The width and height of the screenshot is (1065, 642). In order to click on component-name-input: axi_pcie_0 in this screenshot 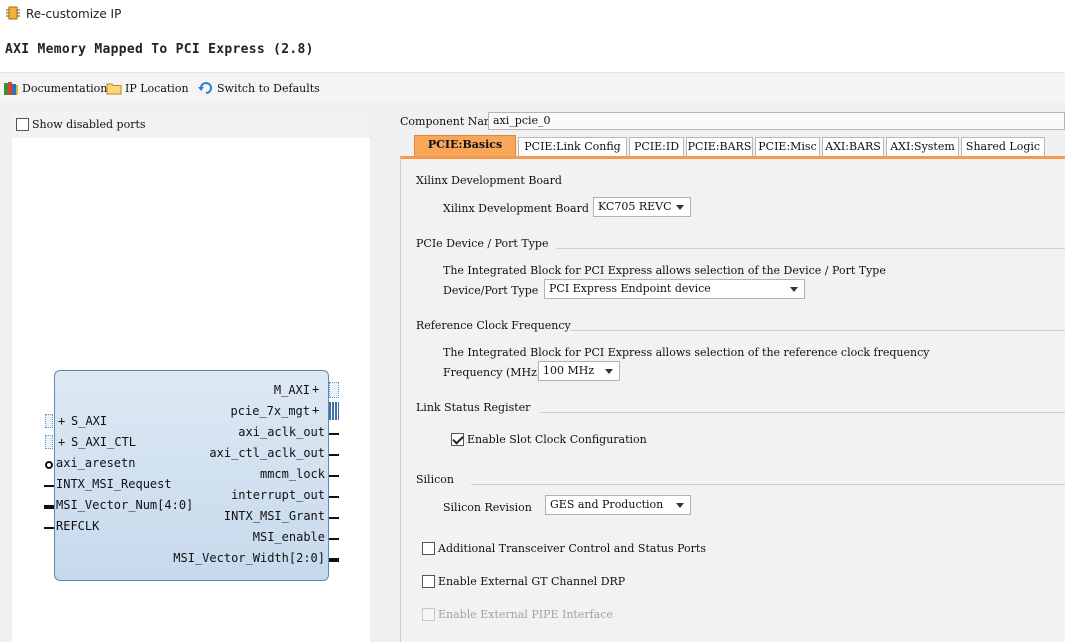, I will do `click(776, 121)`.